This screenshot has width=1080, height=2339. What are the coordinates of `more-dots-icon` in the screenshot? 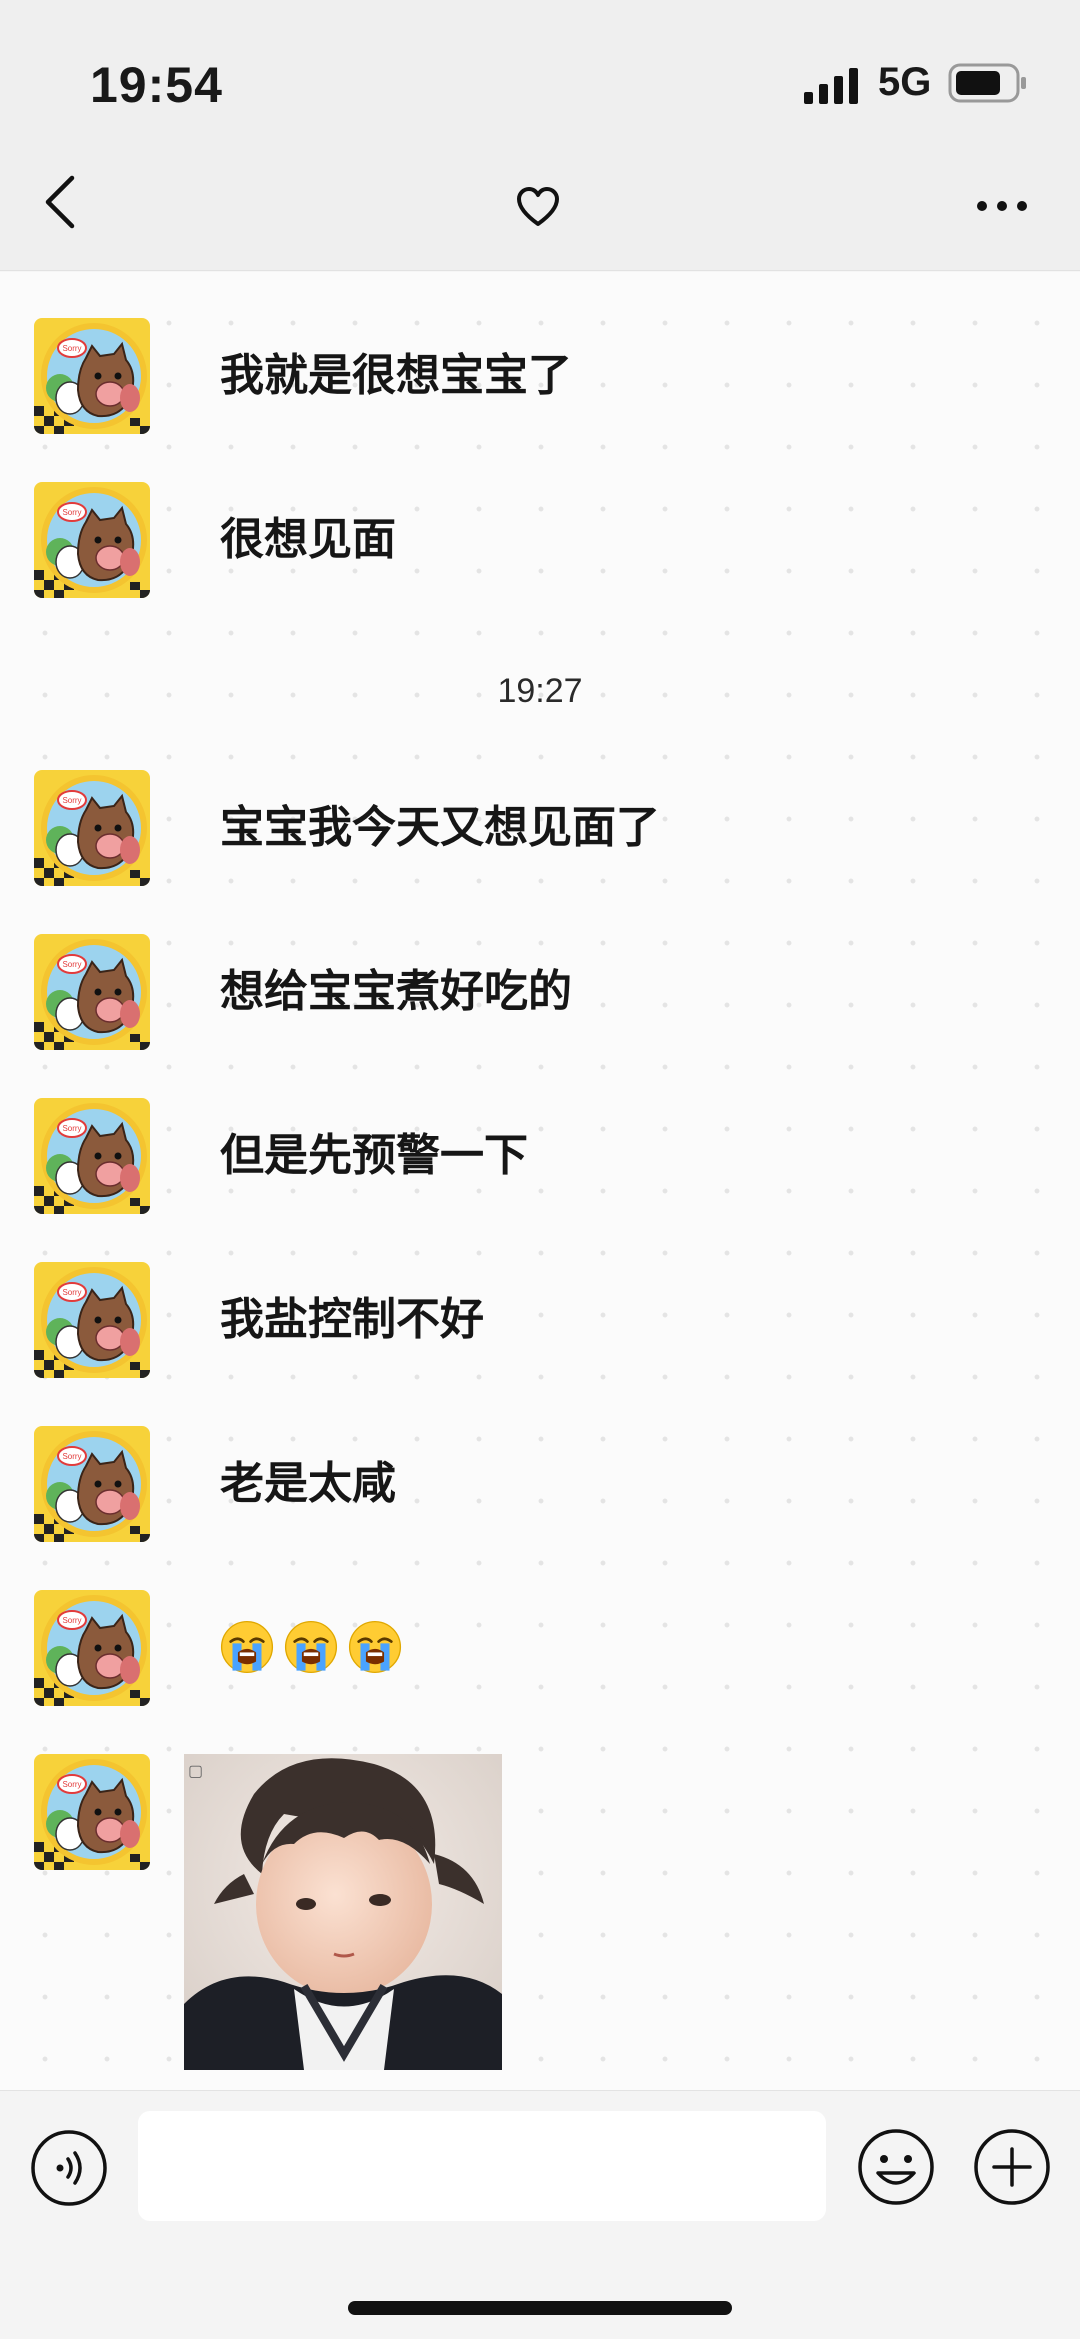 It's located at (1002, 206).